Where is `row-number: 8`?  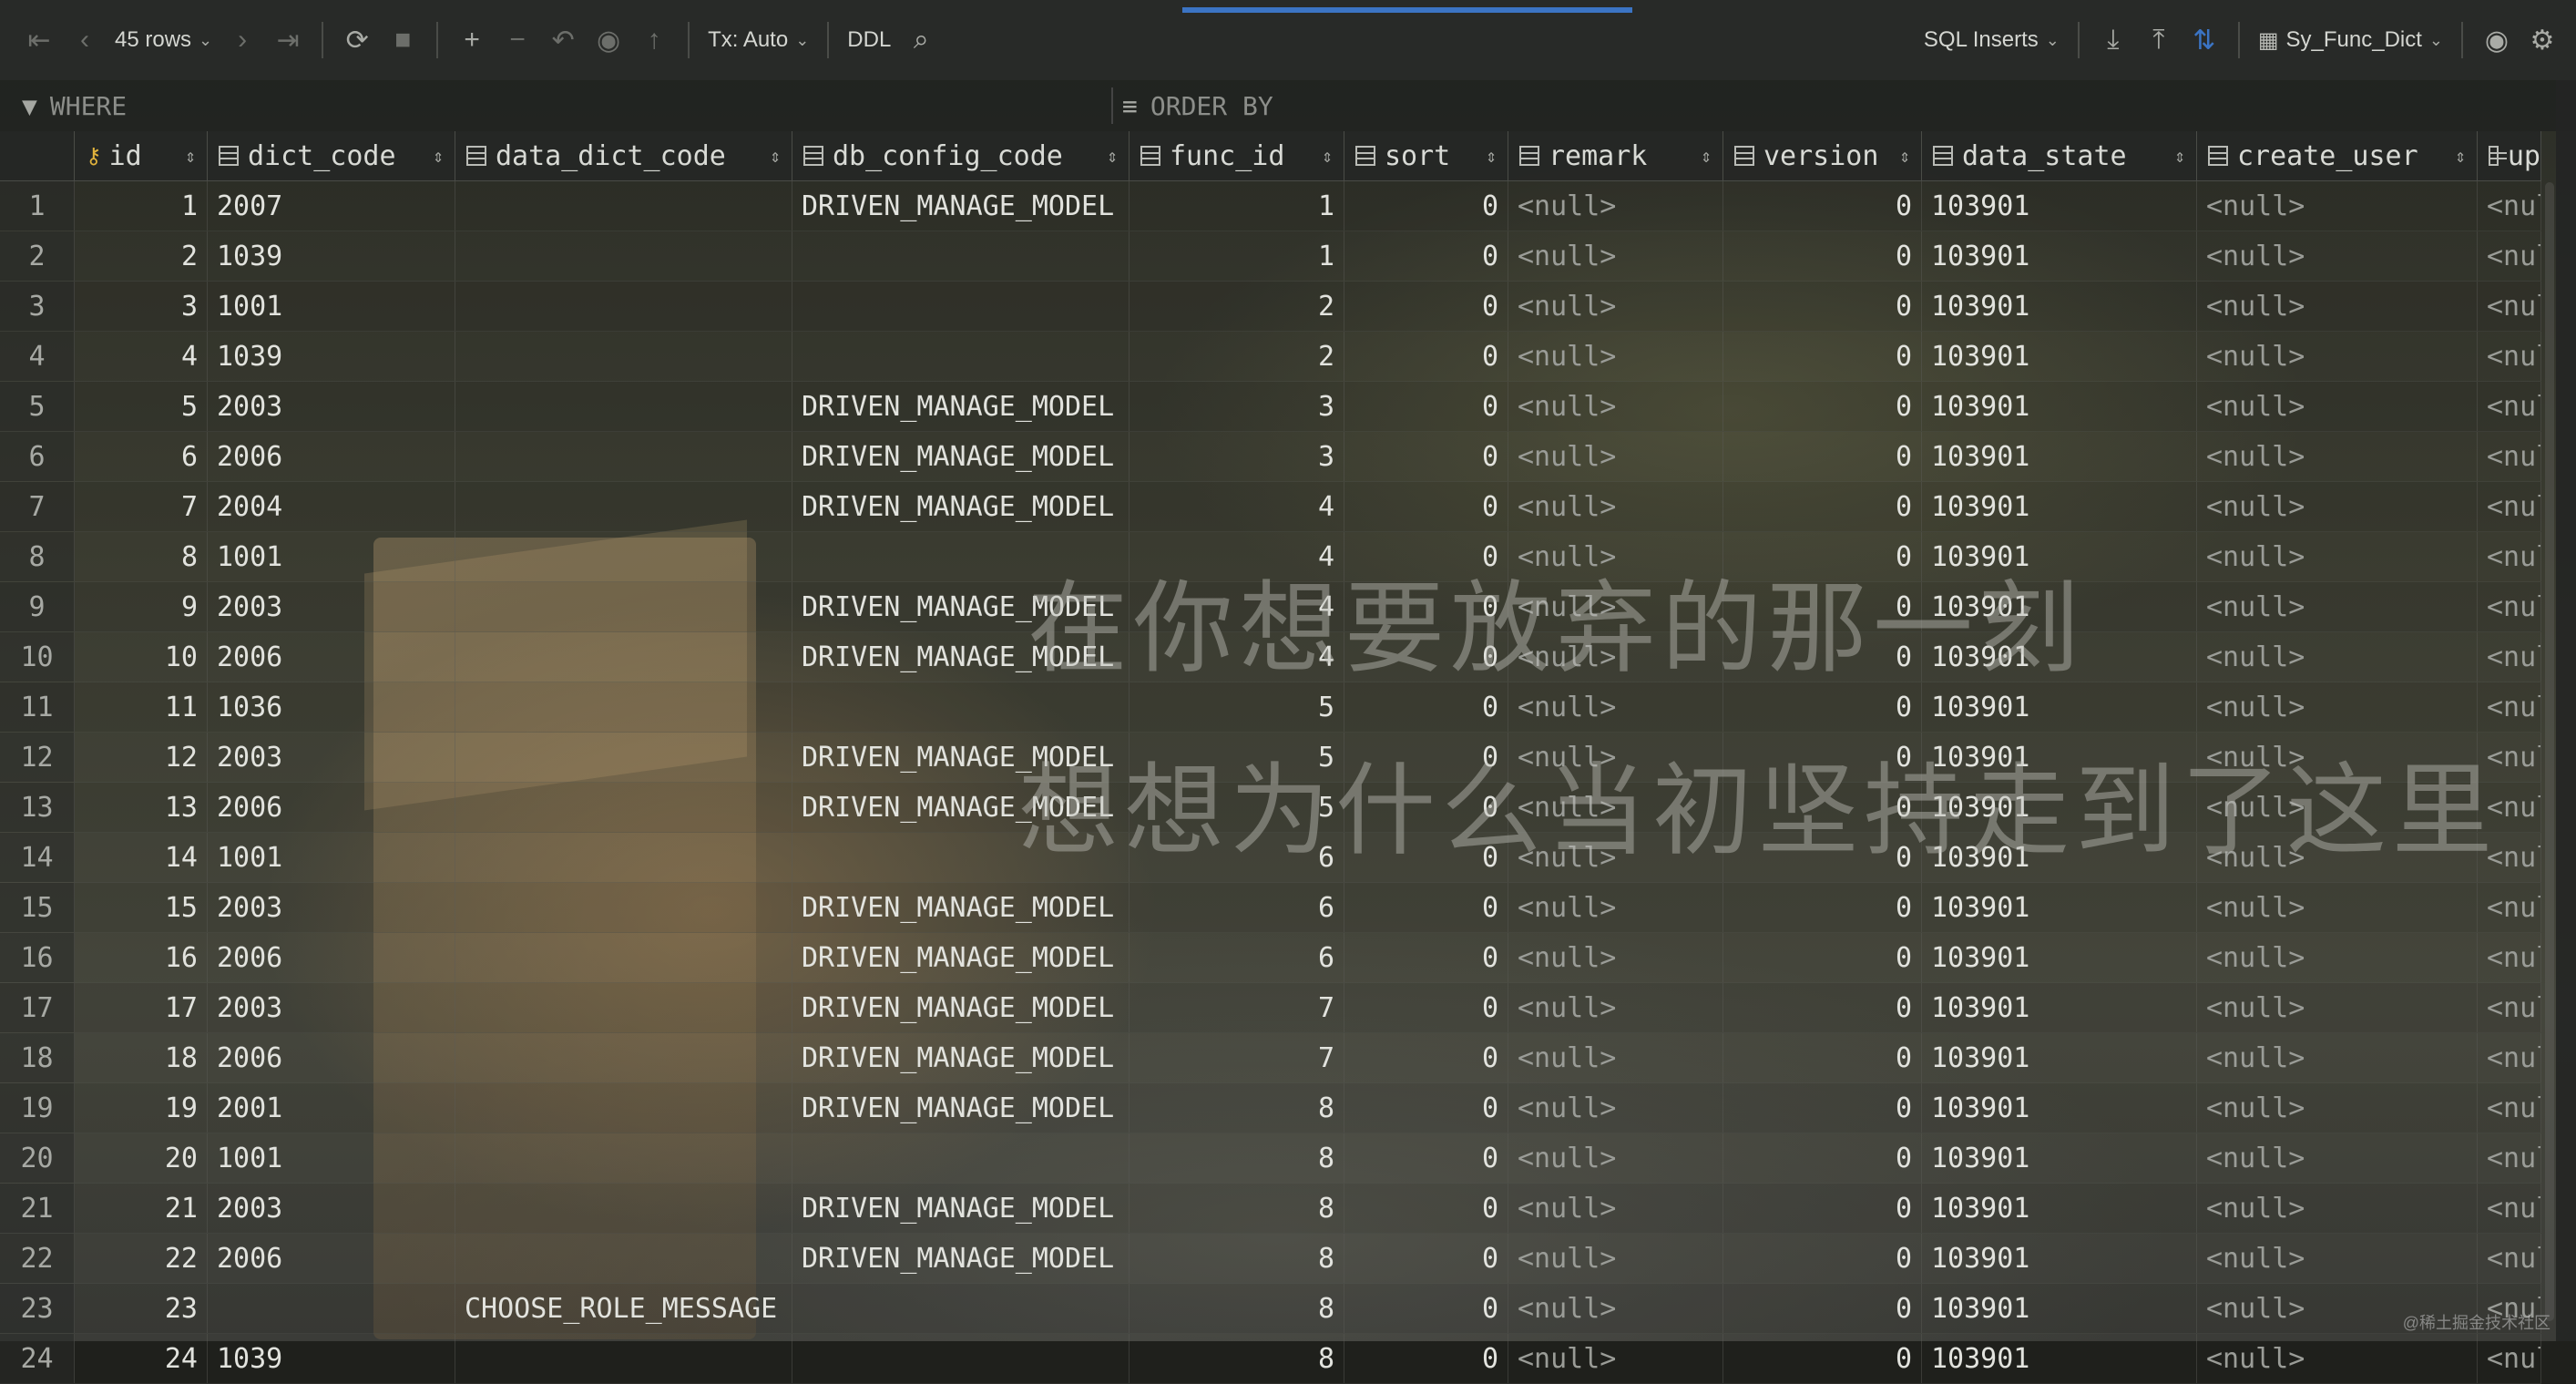 row-number: 8 is located at coordinates (37, 556).